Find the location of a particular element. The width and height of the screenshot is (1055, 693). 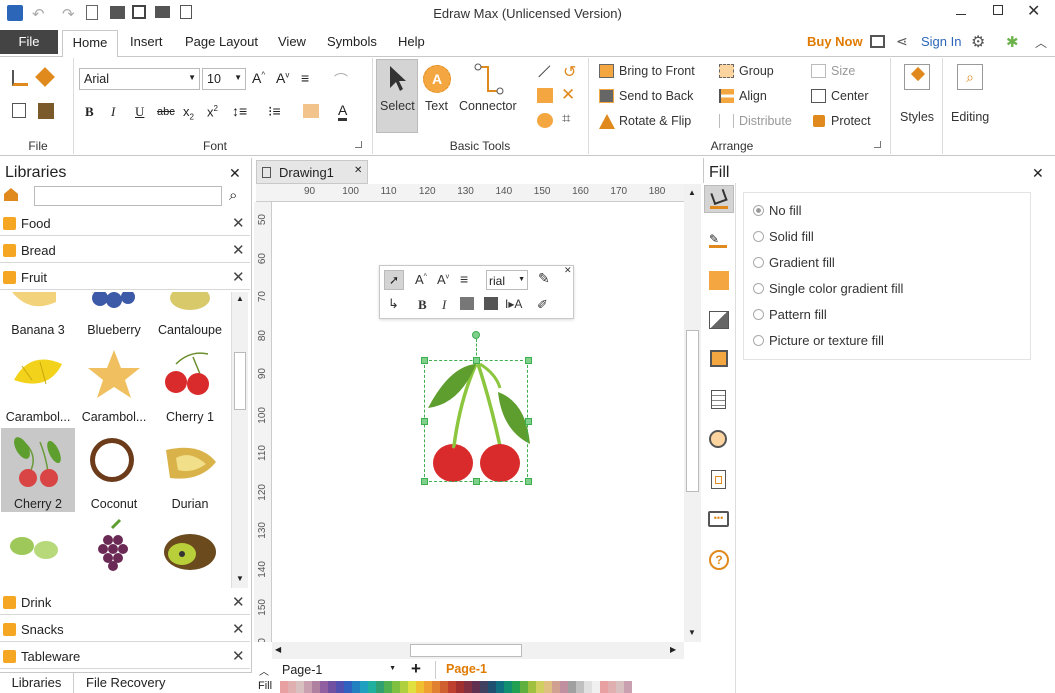

highlight-icon is located at coordinates (311, 111).